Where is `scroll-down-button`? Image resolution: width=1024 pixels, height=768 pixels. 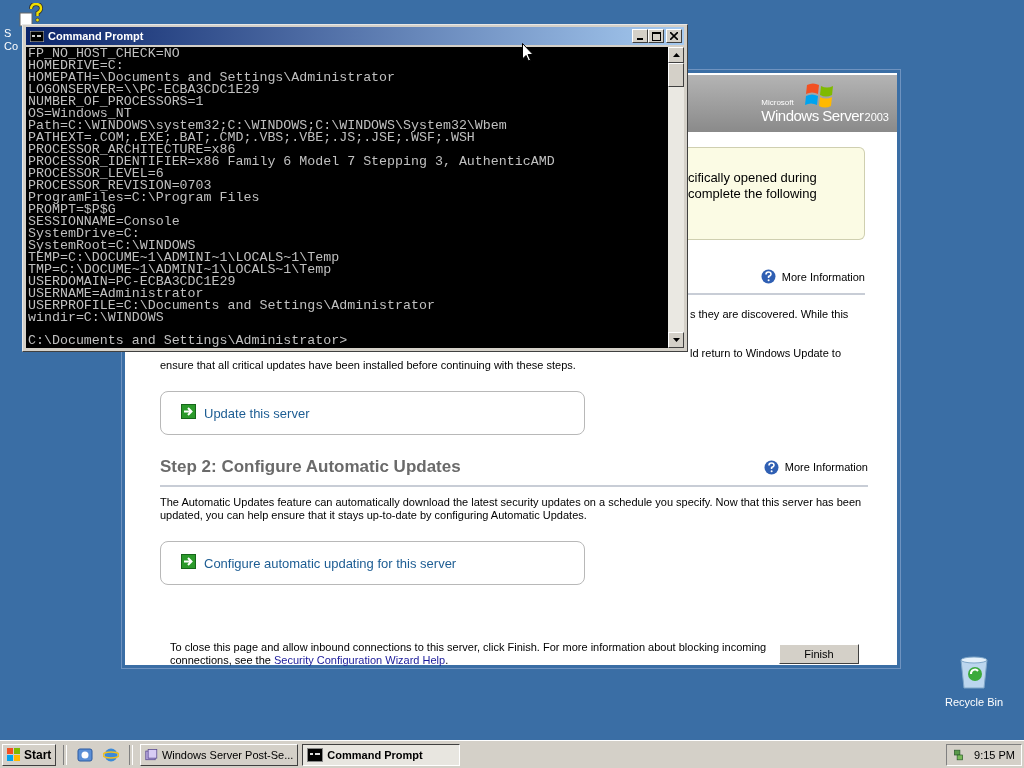 scroll-down-button is located at coordinates (676, 340).